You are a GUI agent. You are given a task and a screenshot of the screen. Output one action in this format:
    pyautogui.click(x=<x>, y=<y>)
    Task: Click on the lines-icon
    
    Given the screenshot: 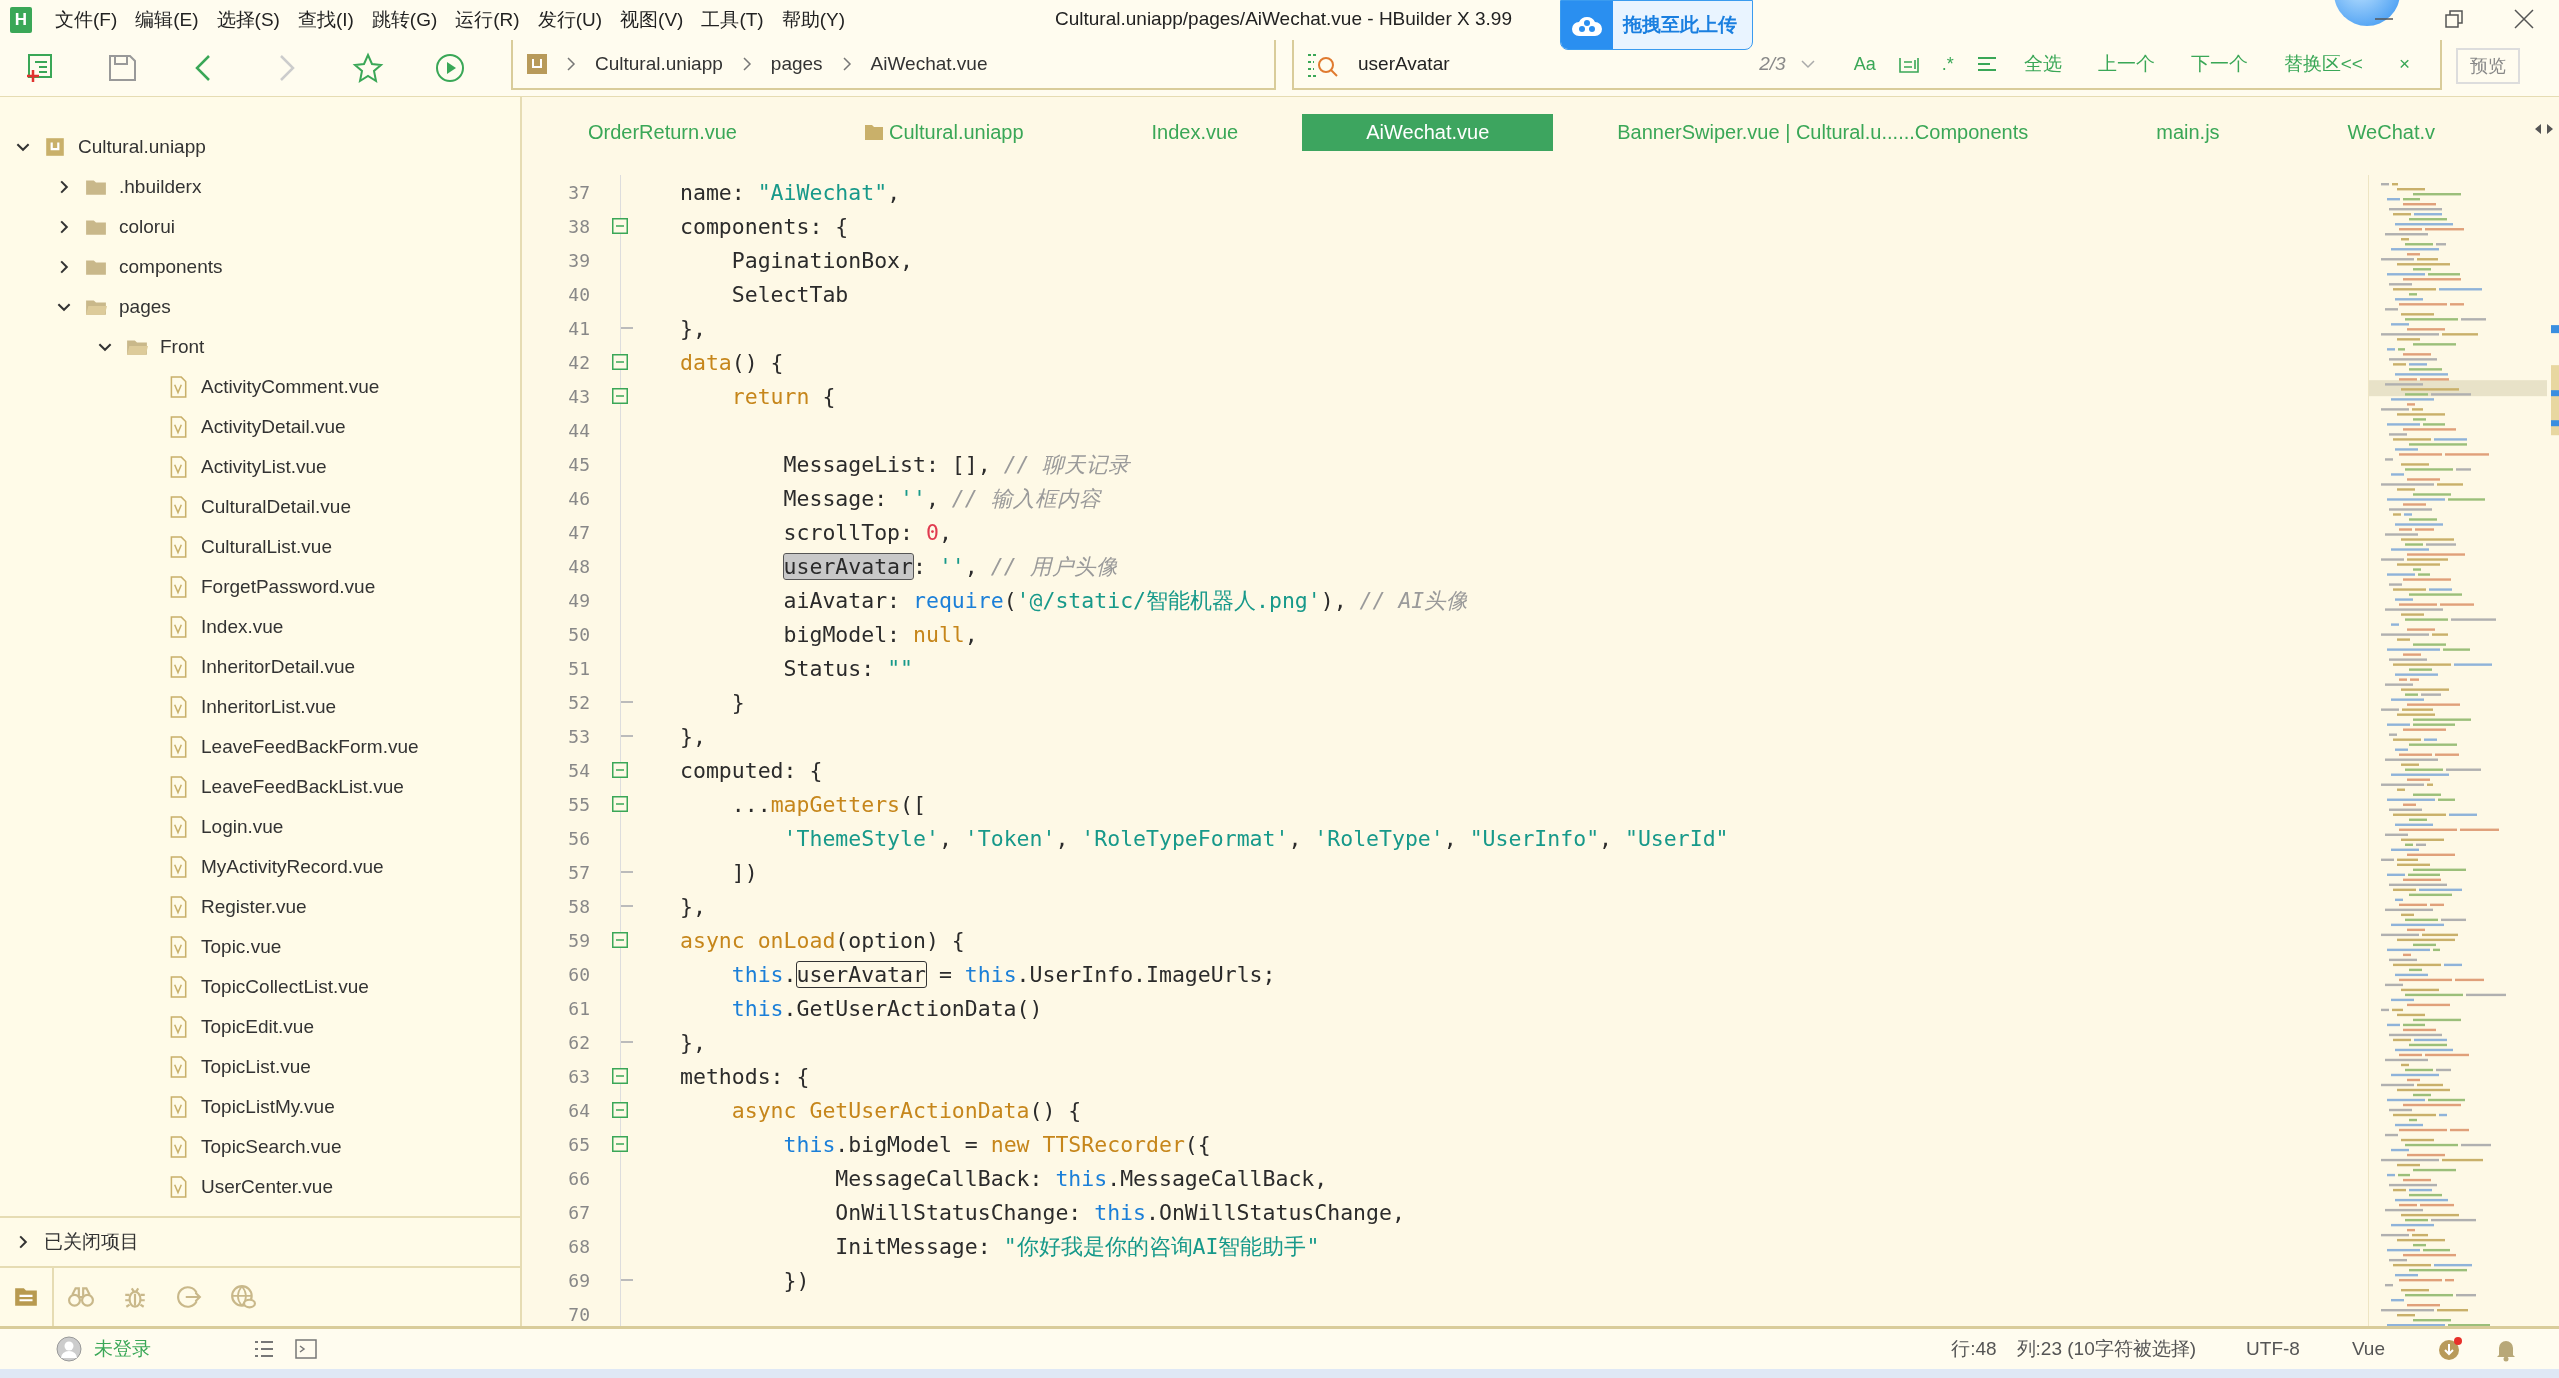 What is the action you would take?
    pyautogui.click(x=1986, y=64)
    